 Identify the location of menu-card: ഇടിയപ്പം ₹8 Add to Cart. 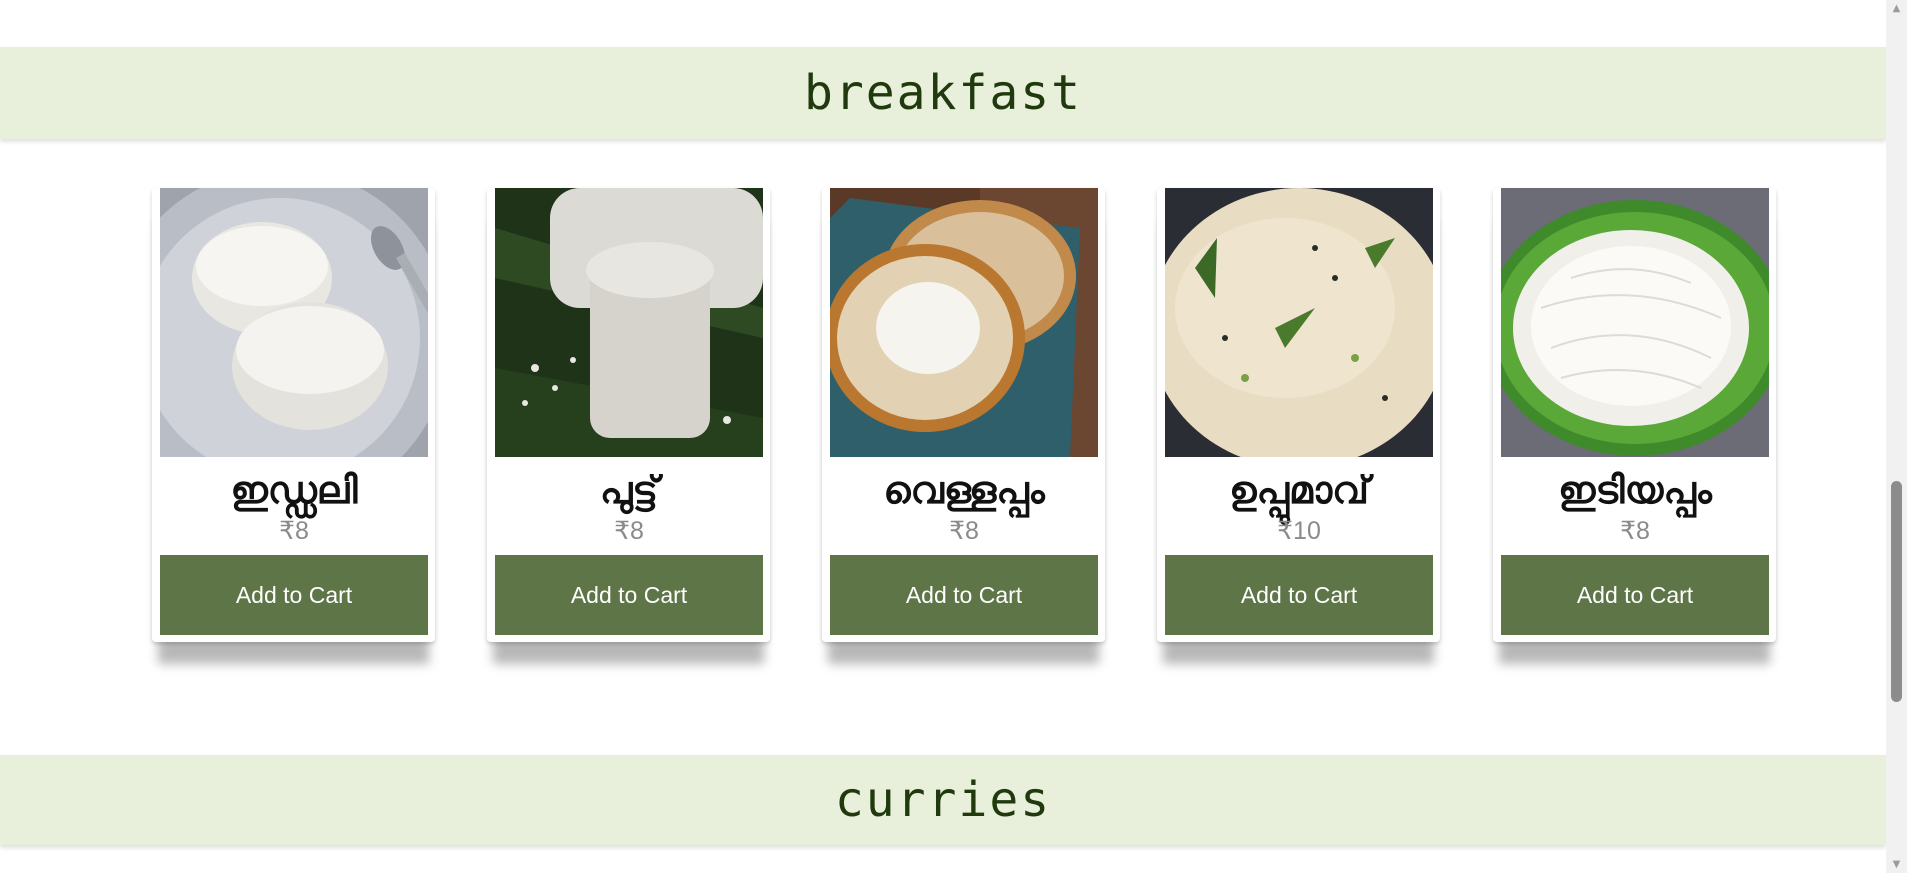
(1634, 415).